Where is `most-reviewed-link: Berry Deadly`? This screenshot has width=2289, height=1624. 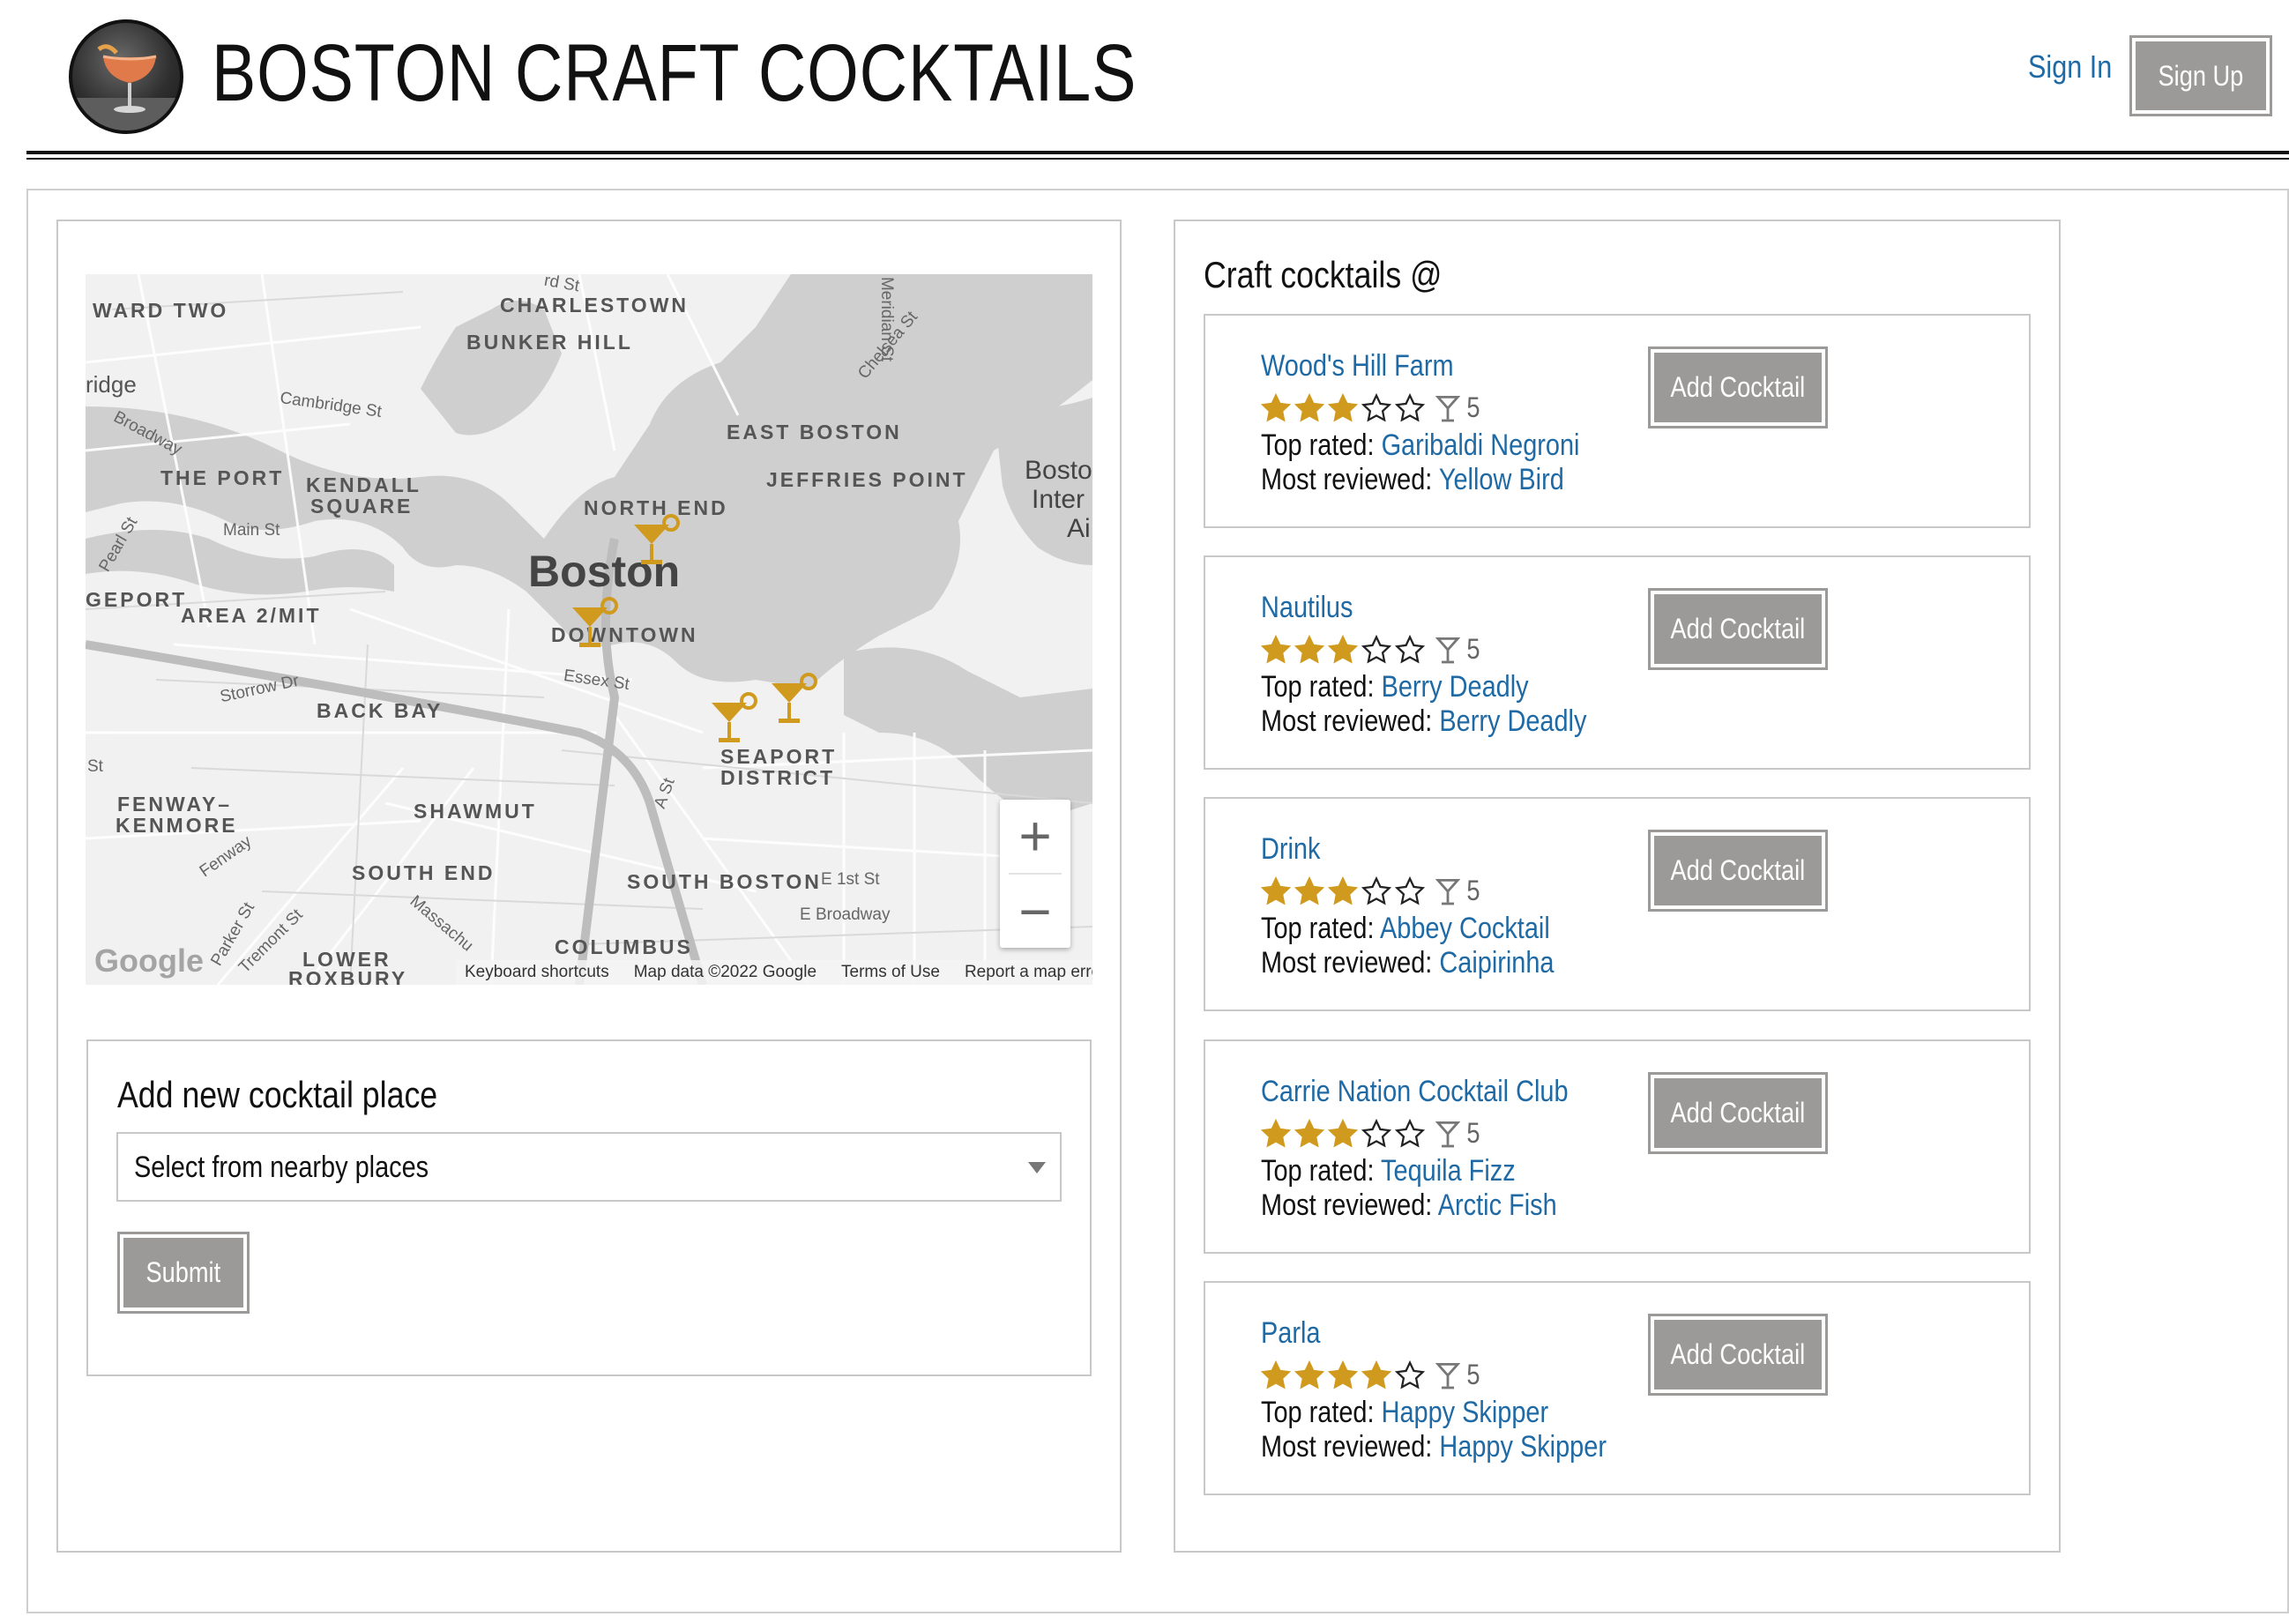
most-reviewed-link: Berry Deadly is located at coordinates (1512, 721).